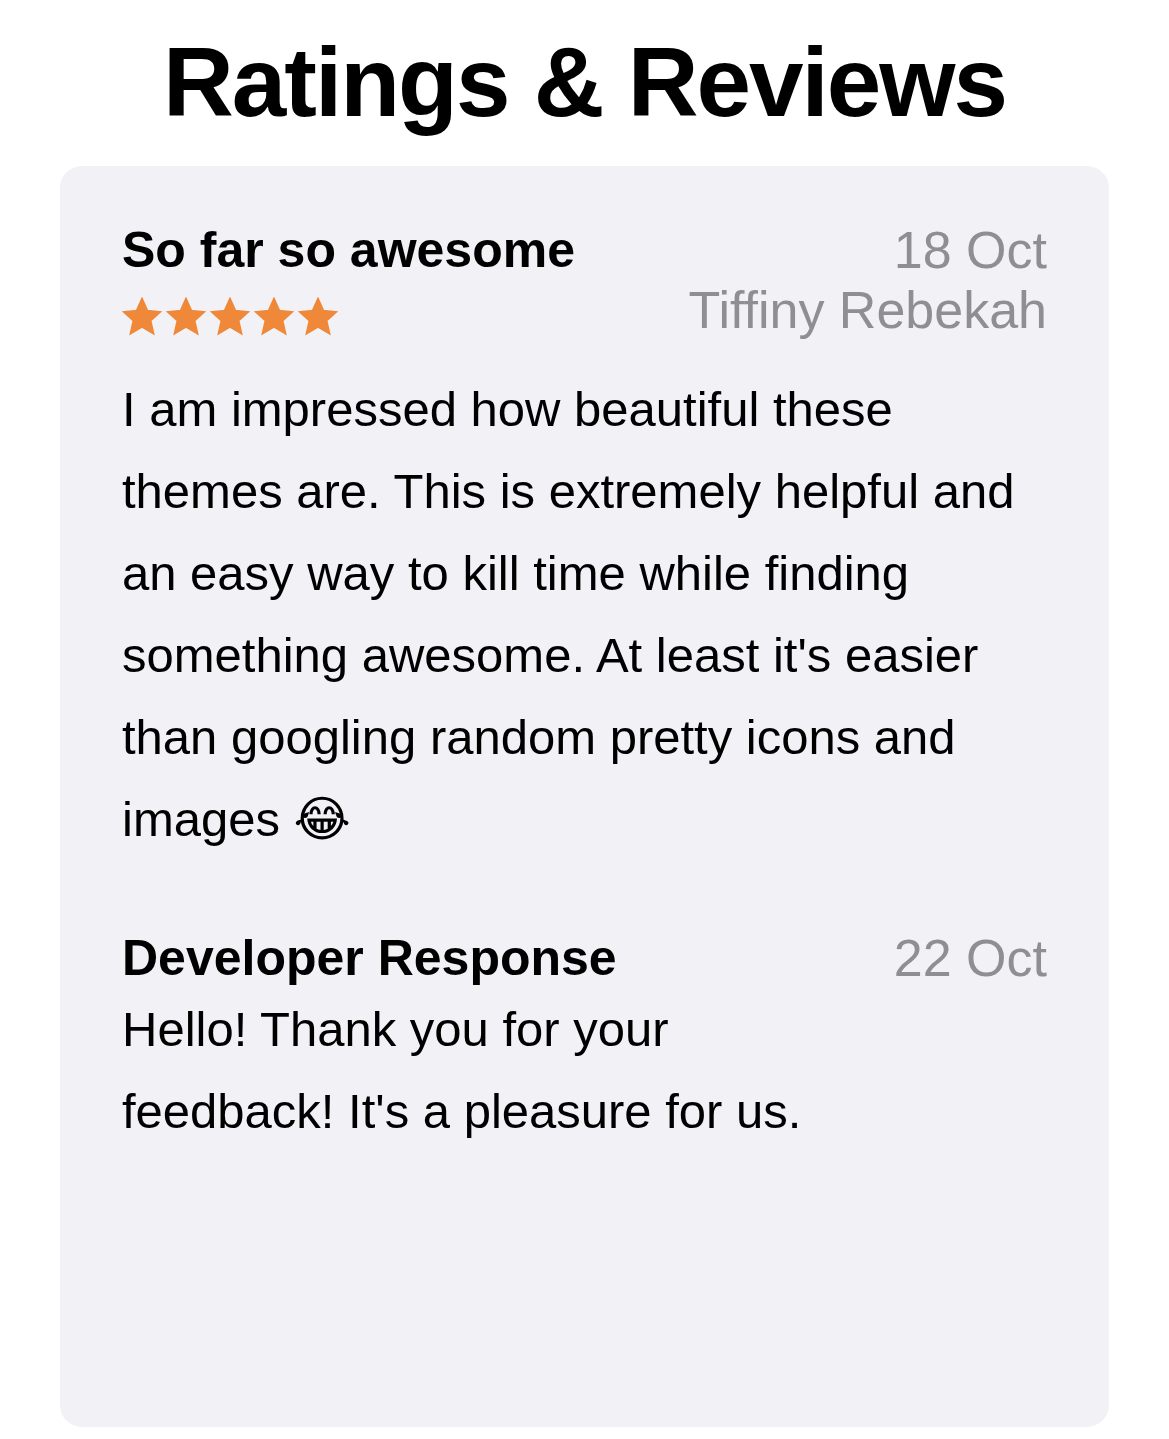 This screenshot has width=1169, height=1439. Describe the element at coordinates (970, 250) in the screenshot. I see `review-date: 18 Oct` at that location.